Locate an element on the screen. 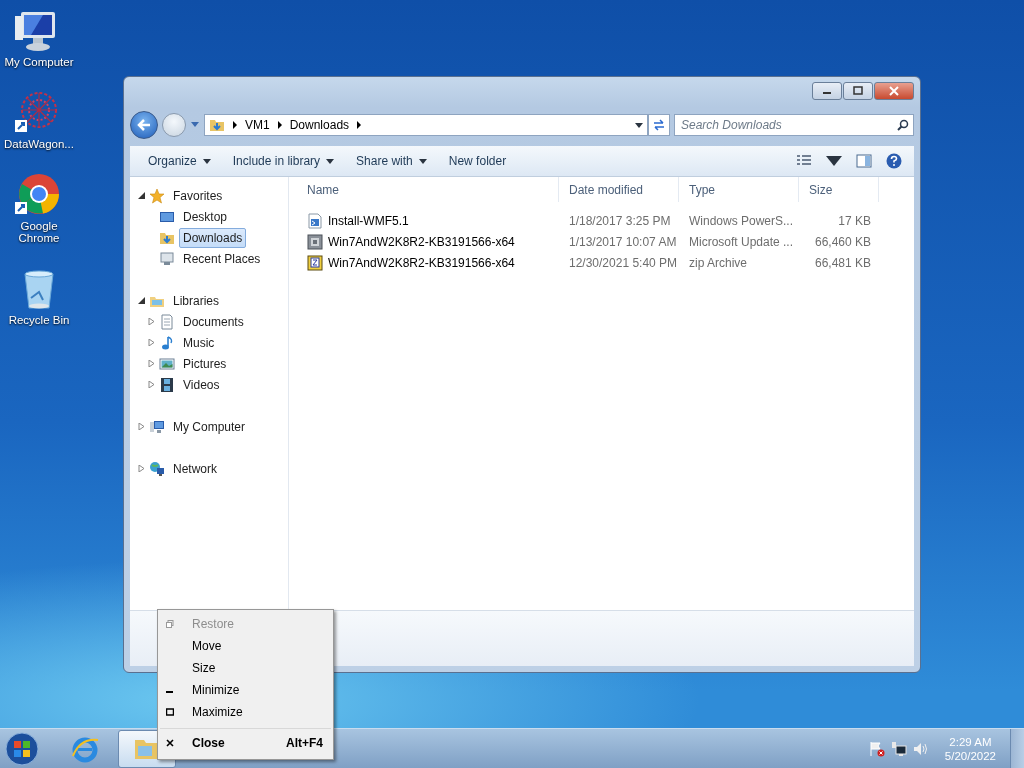 This screenshot has height=768, width=1024. column-header: Name is located at coordinates (428, 189).